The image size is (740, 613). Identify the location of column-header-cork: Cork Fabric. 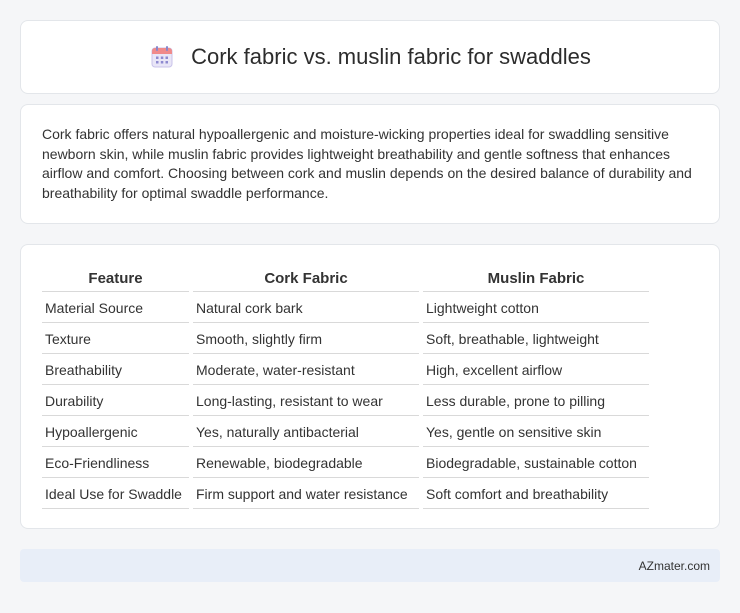
(306, 279).